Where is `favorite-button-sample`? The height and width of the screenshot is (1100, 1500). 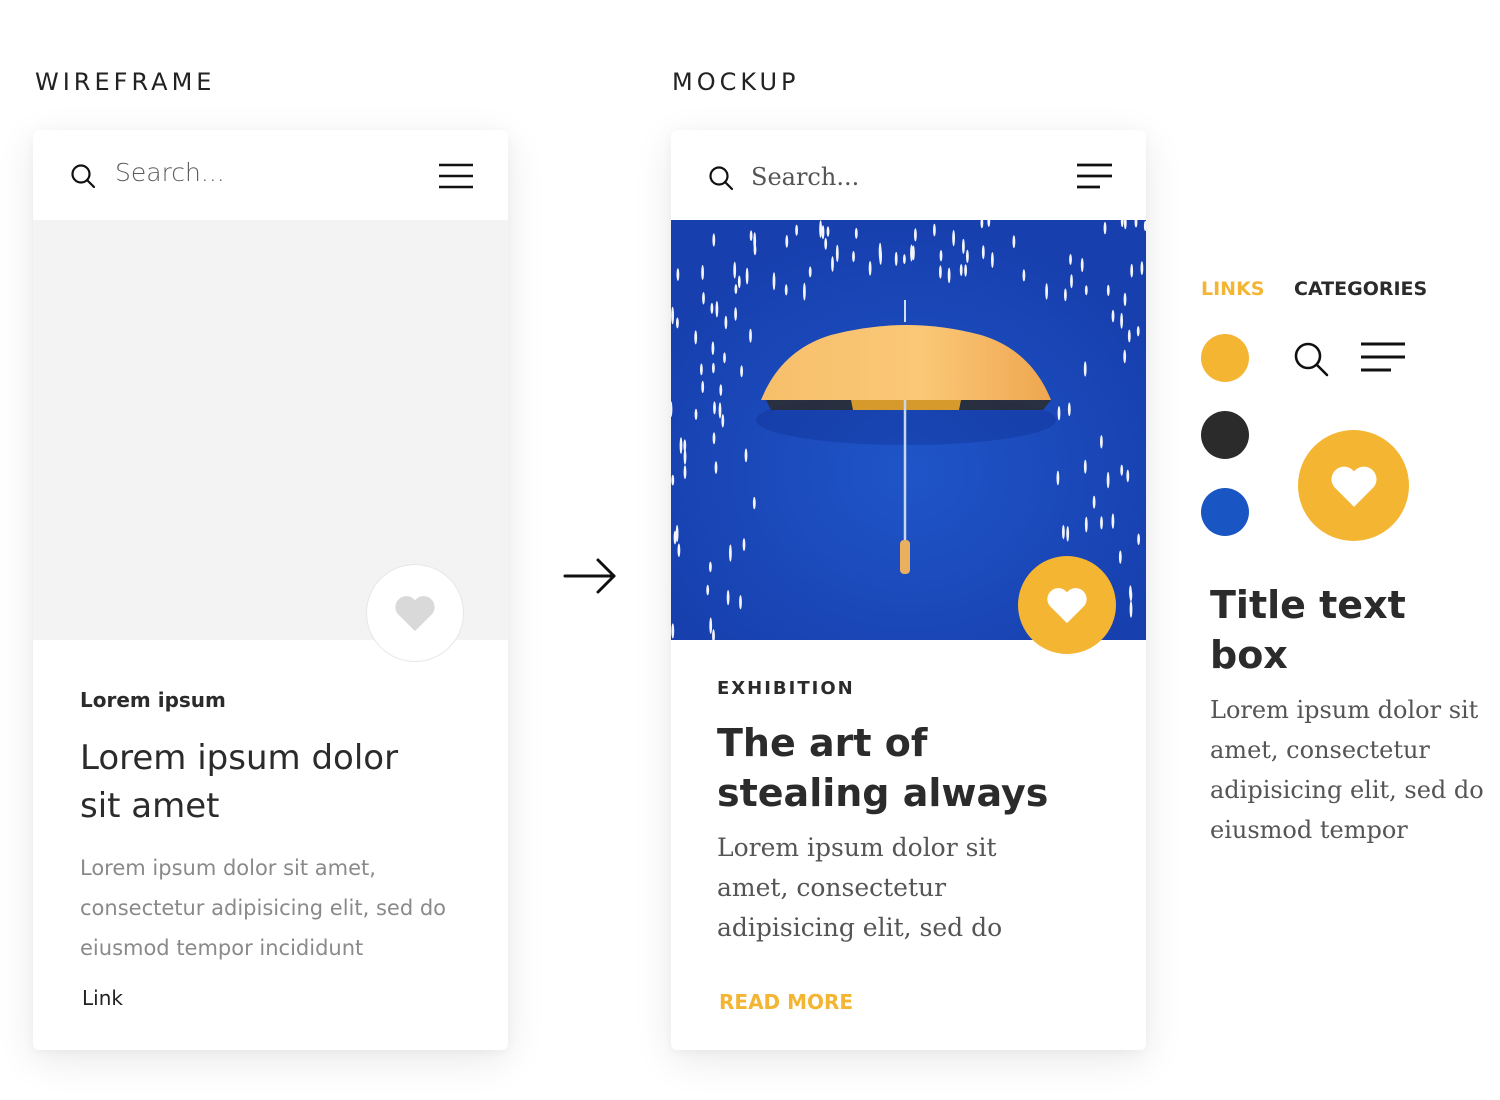
favorite-button-sample is located at coordinates (1353, 485).